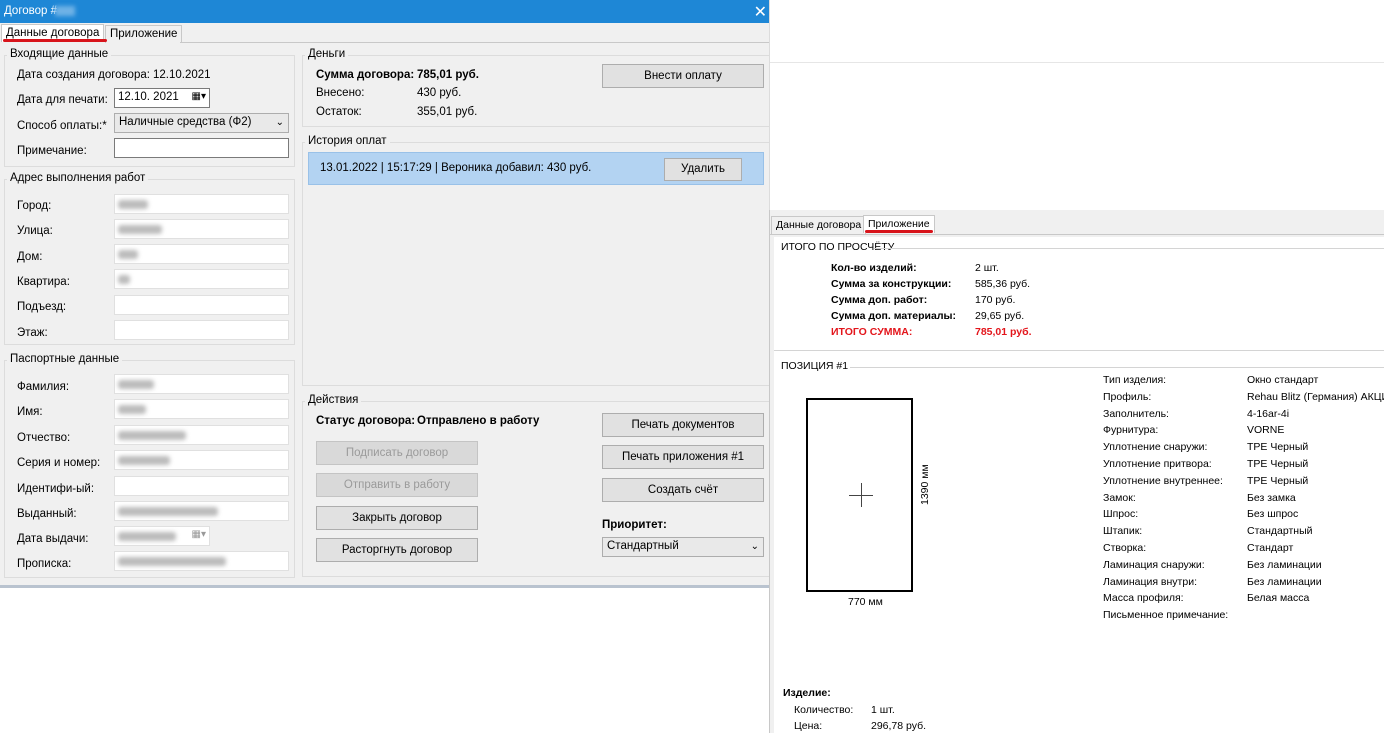  I want to click on money-title: Деньги, so click(327, 54).